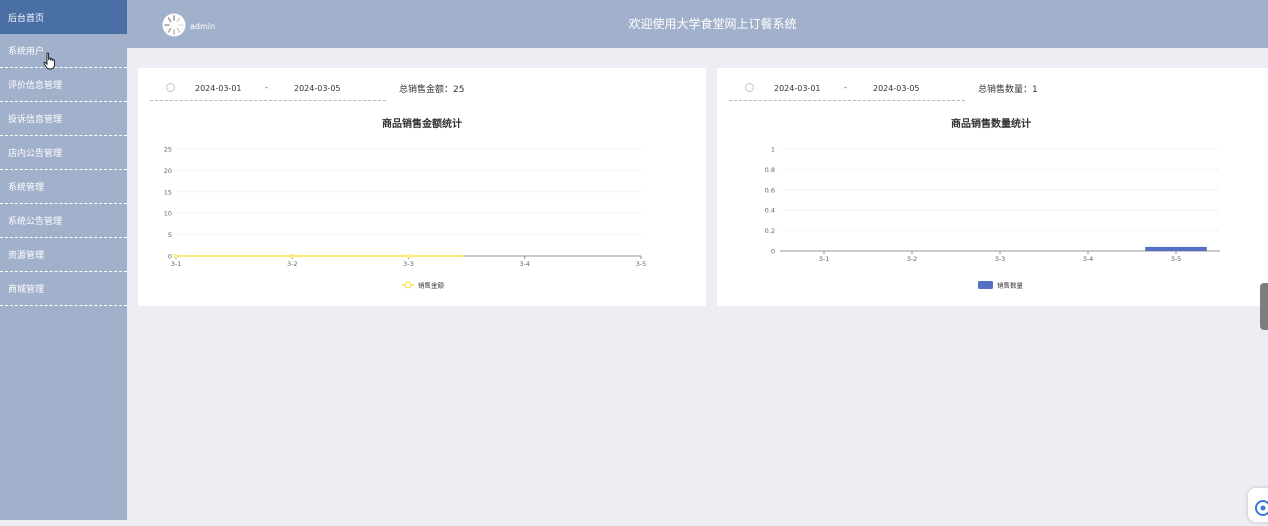 This screenshot has height=526, width=1268. Describe the element at coordinates (992, 218) in the screenshot. I see `sales-quantity-bar-chart: 0 0.2 0.4 0.6 0.8 1 3-1 3-2 3-3 3-4 3-5 销售数量` at that location.